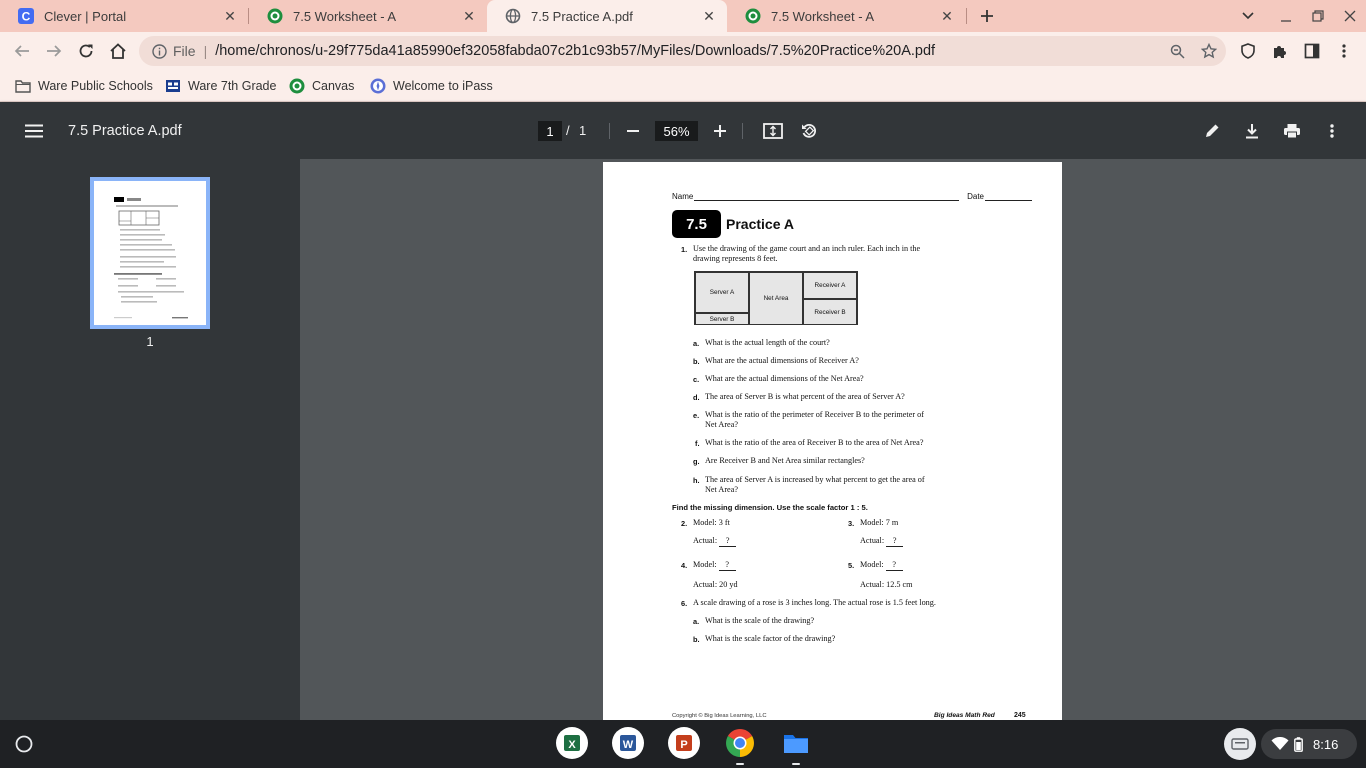 The height and width of the screenshot is (768, 1366). What do you see at coordinates (740, 743) in the screenshot?
I see `chrome-app-icon` at bounding box center [740, 743].